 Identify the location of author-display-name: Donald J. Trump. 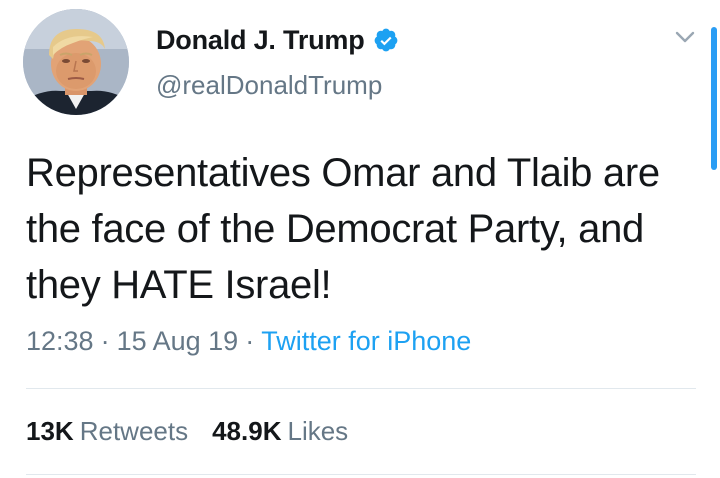
(260, 40).